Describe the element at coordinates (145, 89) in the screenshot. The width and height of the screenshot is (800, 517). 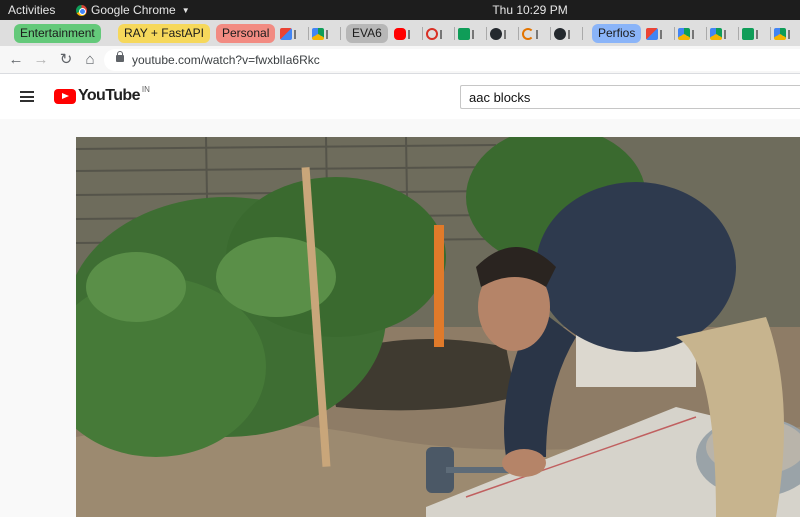
I see `country-code: IN` at that location.